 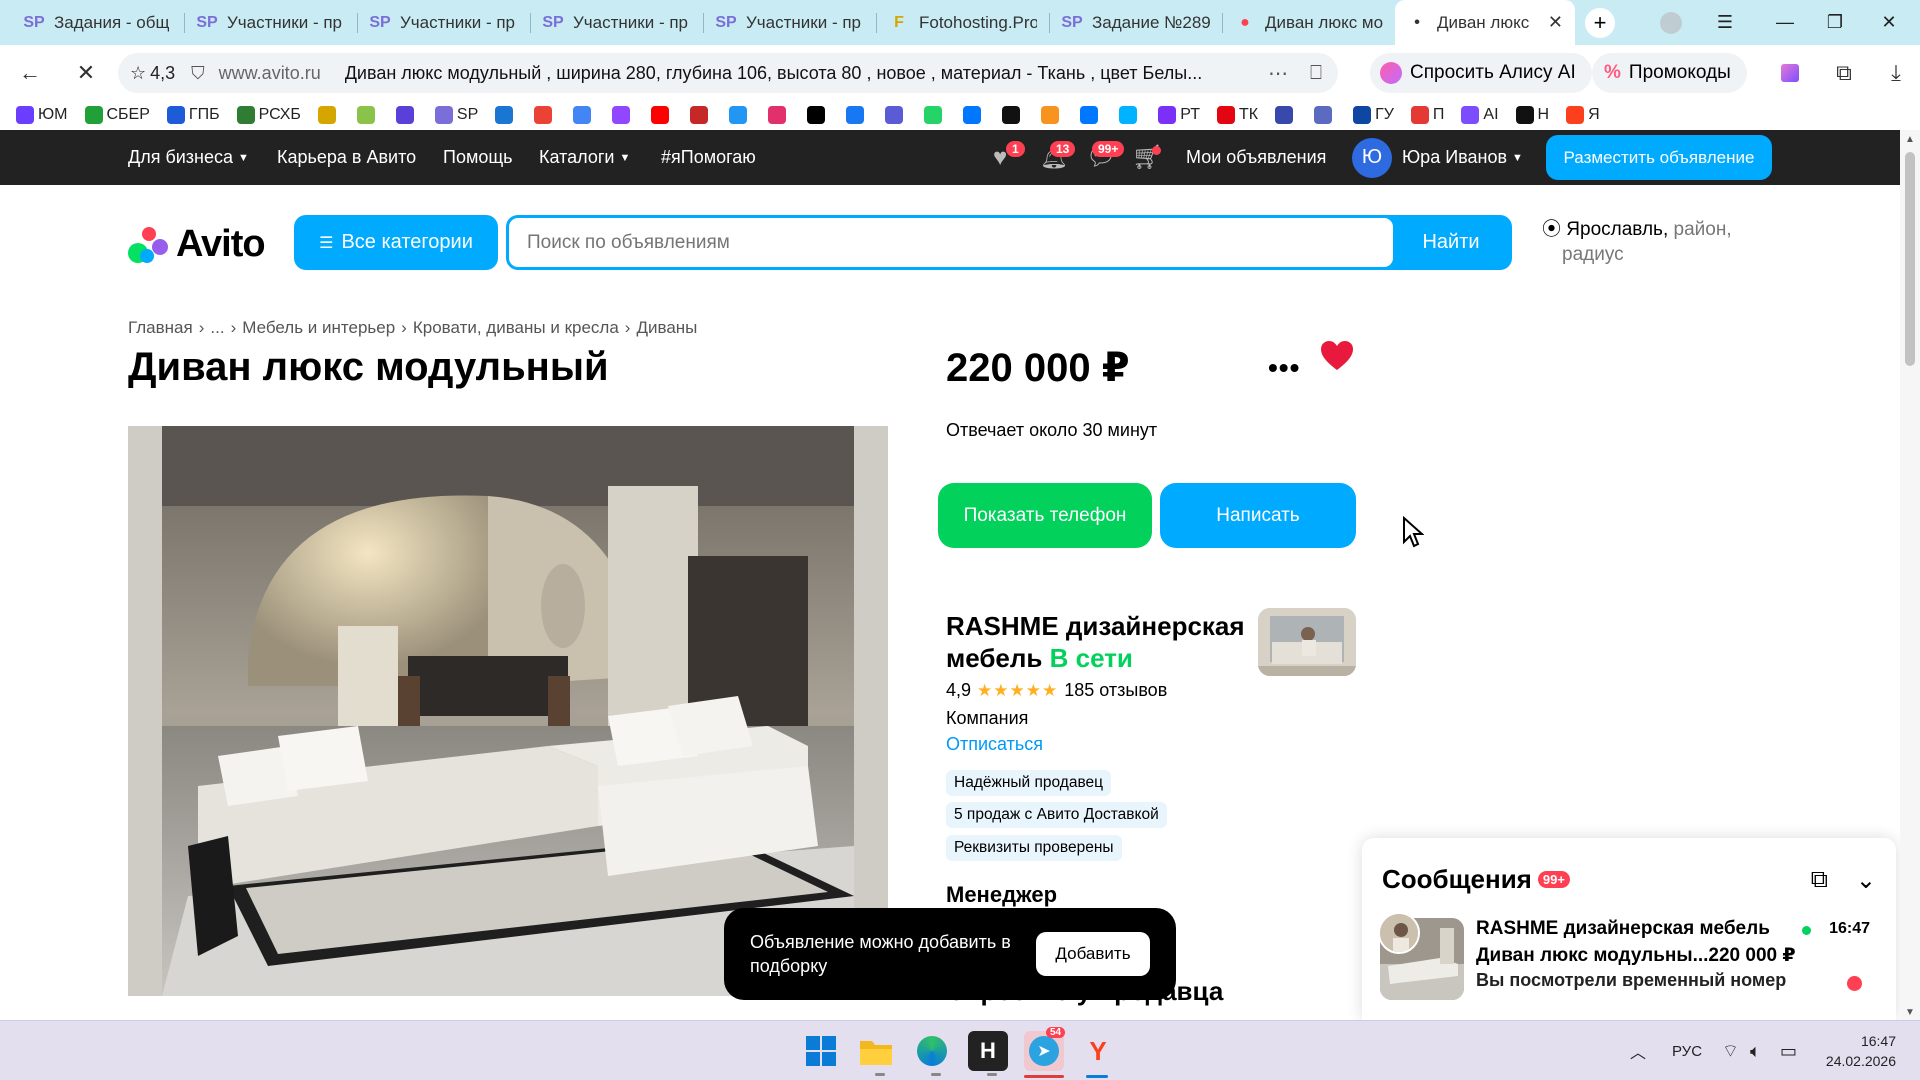 What do you see at coordinates (951, 242) in the screenshot?
I see `search-input` at bounding box center [951, 242].